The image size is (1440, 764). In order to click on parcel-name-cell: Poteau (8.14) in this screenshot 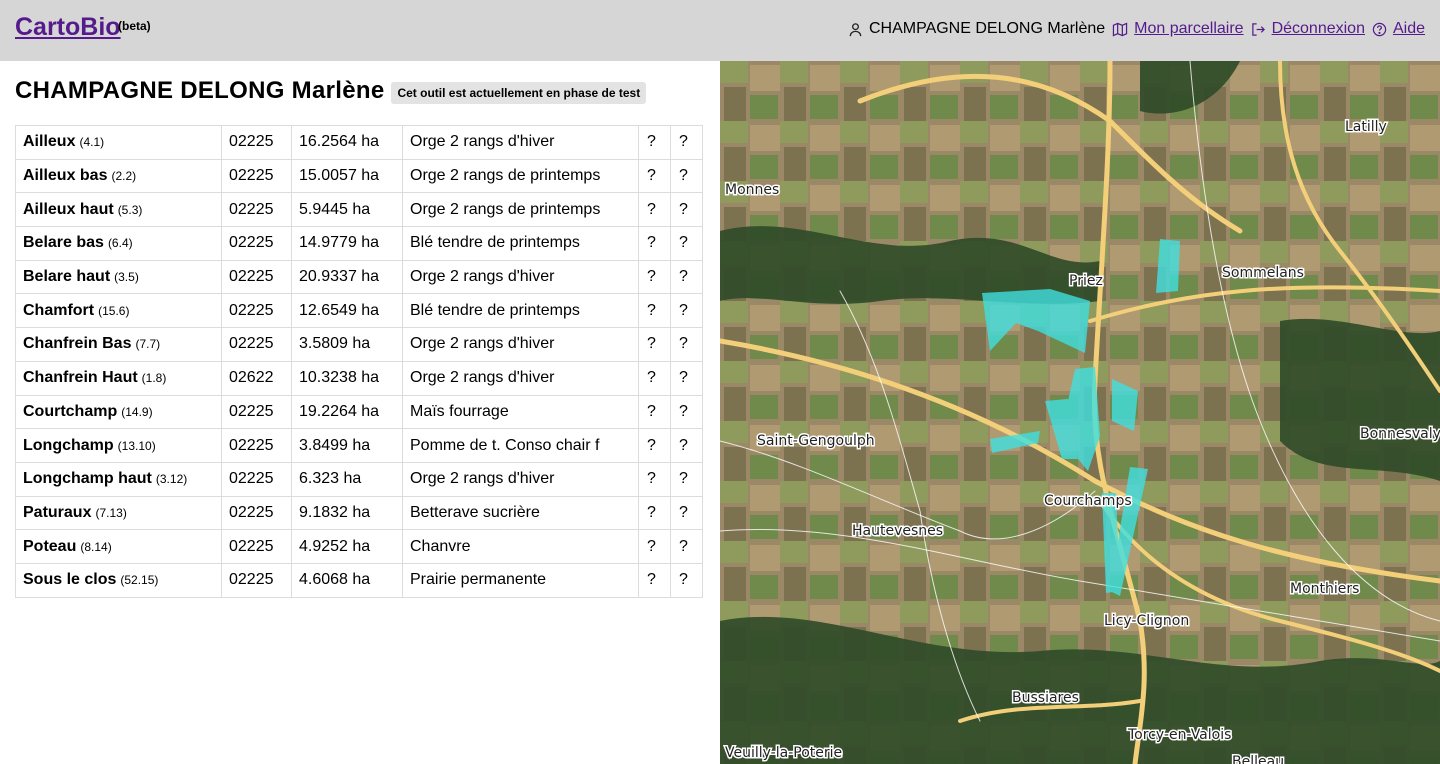, I will do `click(118, 546)`.